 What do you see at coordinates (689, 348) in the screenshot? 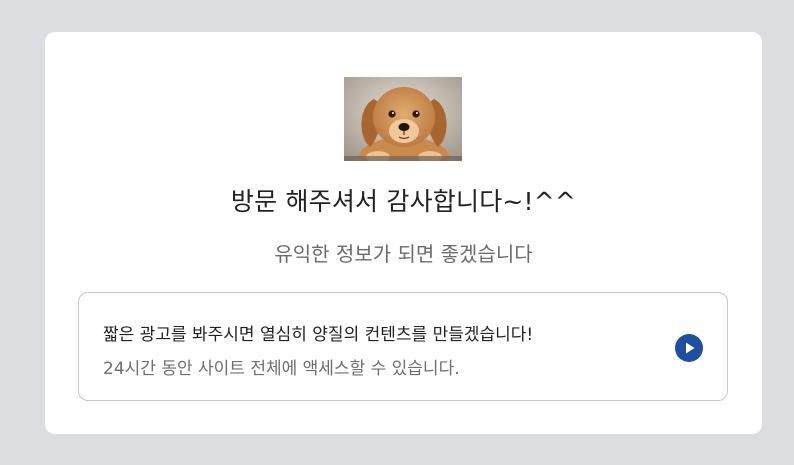
I see `play-icon` at bounding box center [689, 348].